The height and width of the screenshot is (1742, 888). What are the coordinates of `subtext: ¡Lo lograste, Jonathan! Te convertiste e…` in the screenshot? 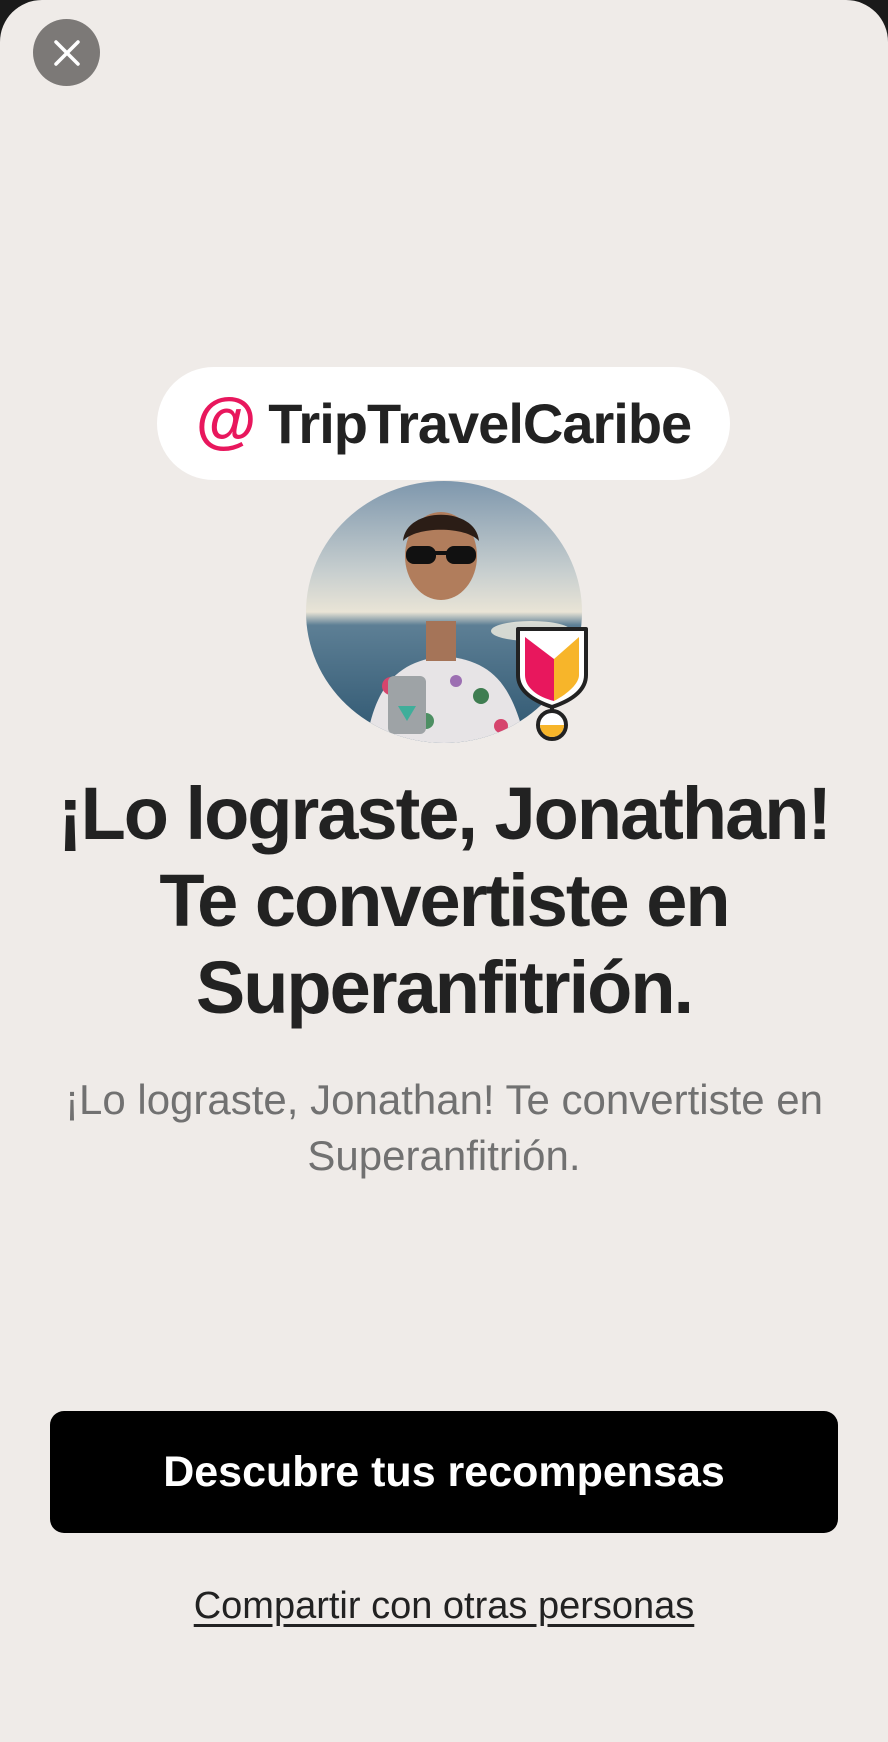 It's located at (444, 1127).